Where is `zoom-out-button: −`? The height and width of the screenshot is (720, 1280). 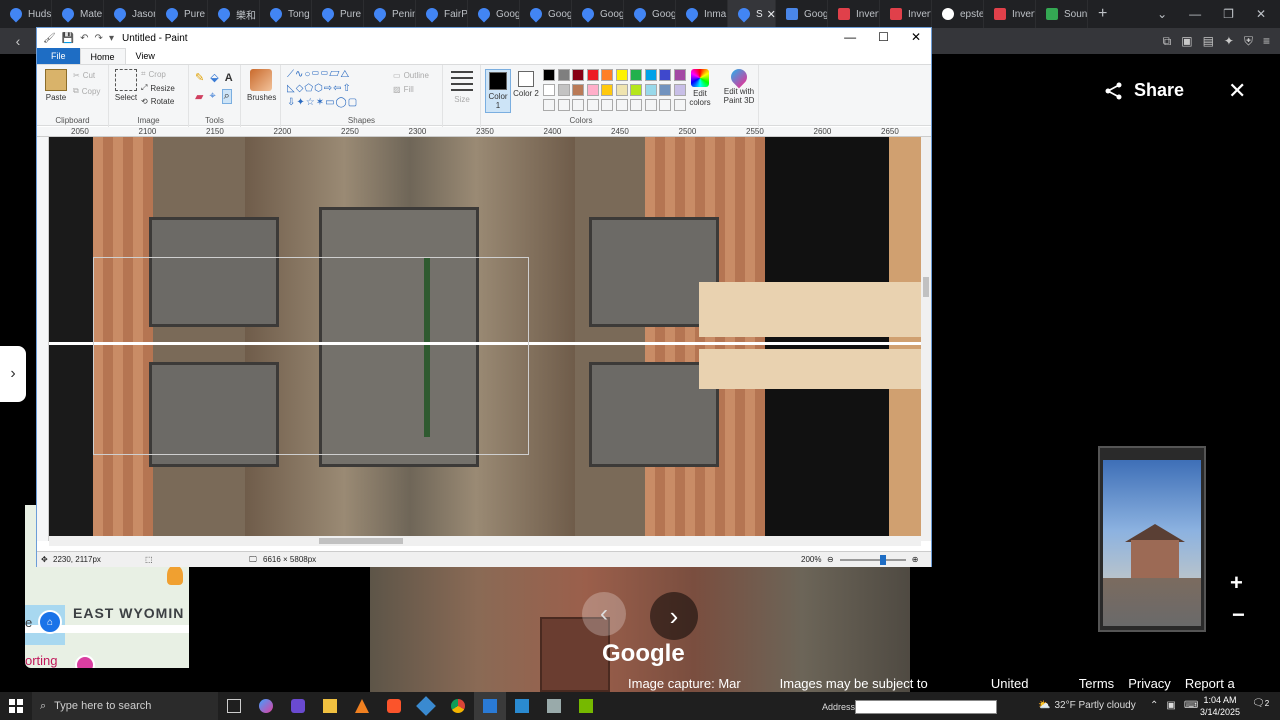 zoom-out-button: − is located at coordinates (1238, 615).